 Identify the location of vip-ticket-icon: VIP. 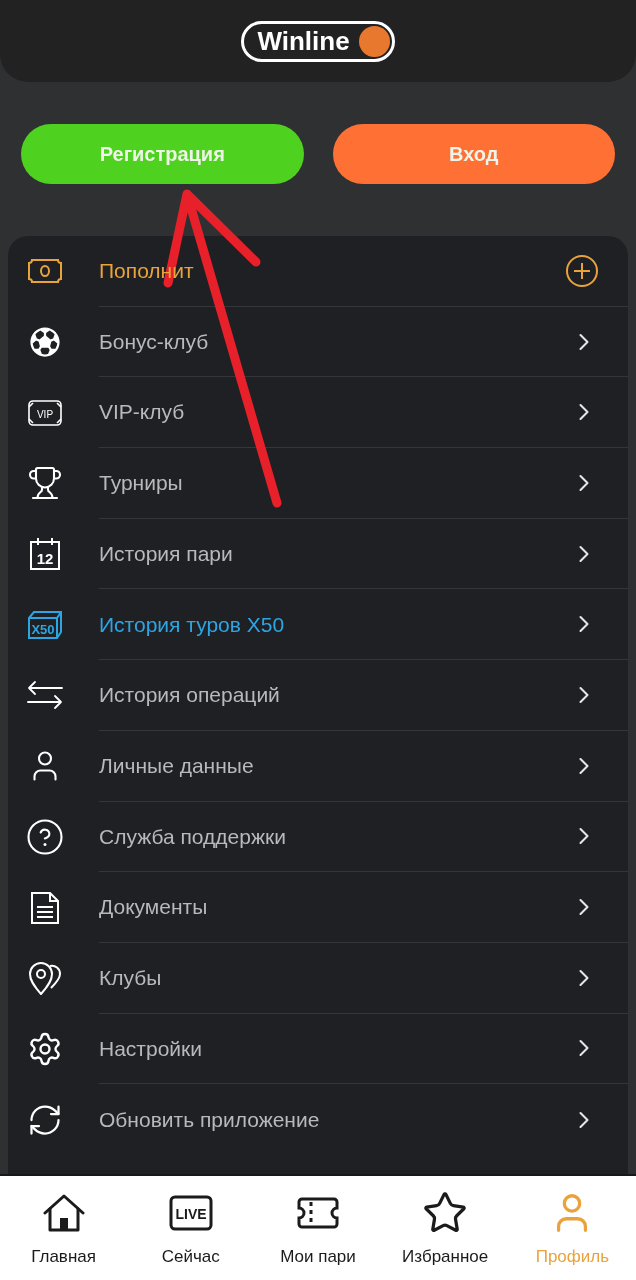
(45, 412).